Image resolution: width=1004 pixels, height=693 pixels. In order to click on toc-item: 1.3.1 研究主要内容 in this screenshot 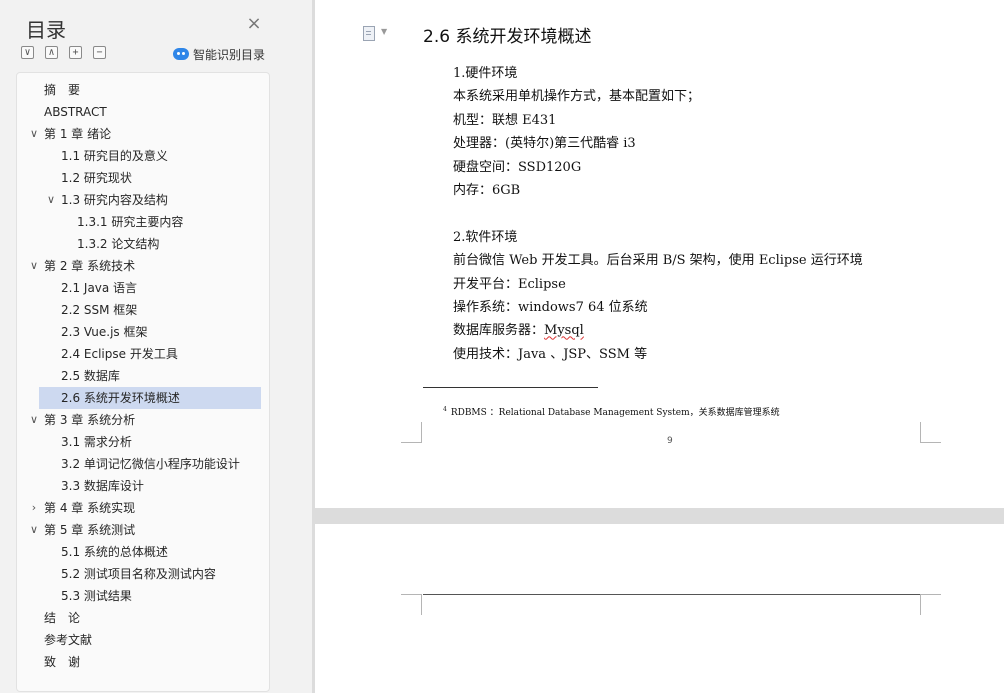, I will do `click(143, 222)`.